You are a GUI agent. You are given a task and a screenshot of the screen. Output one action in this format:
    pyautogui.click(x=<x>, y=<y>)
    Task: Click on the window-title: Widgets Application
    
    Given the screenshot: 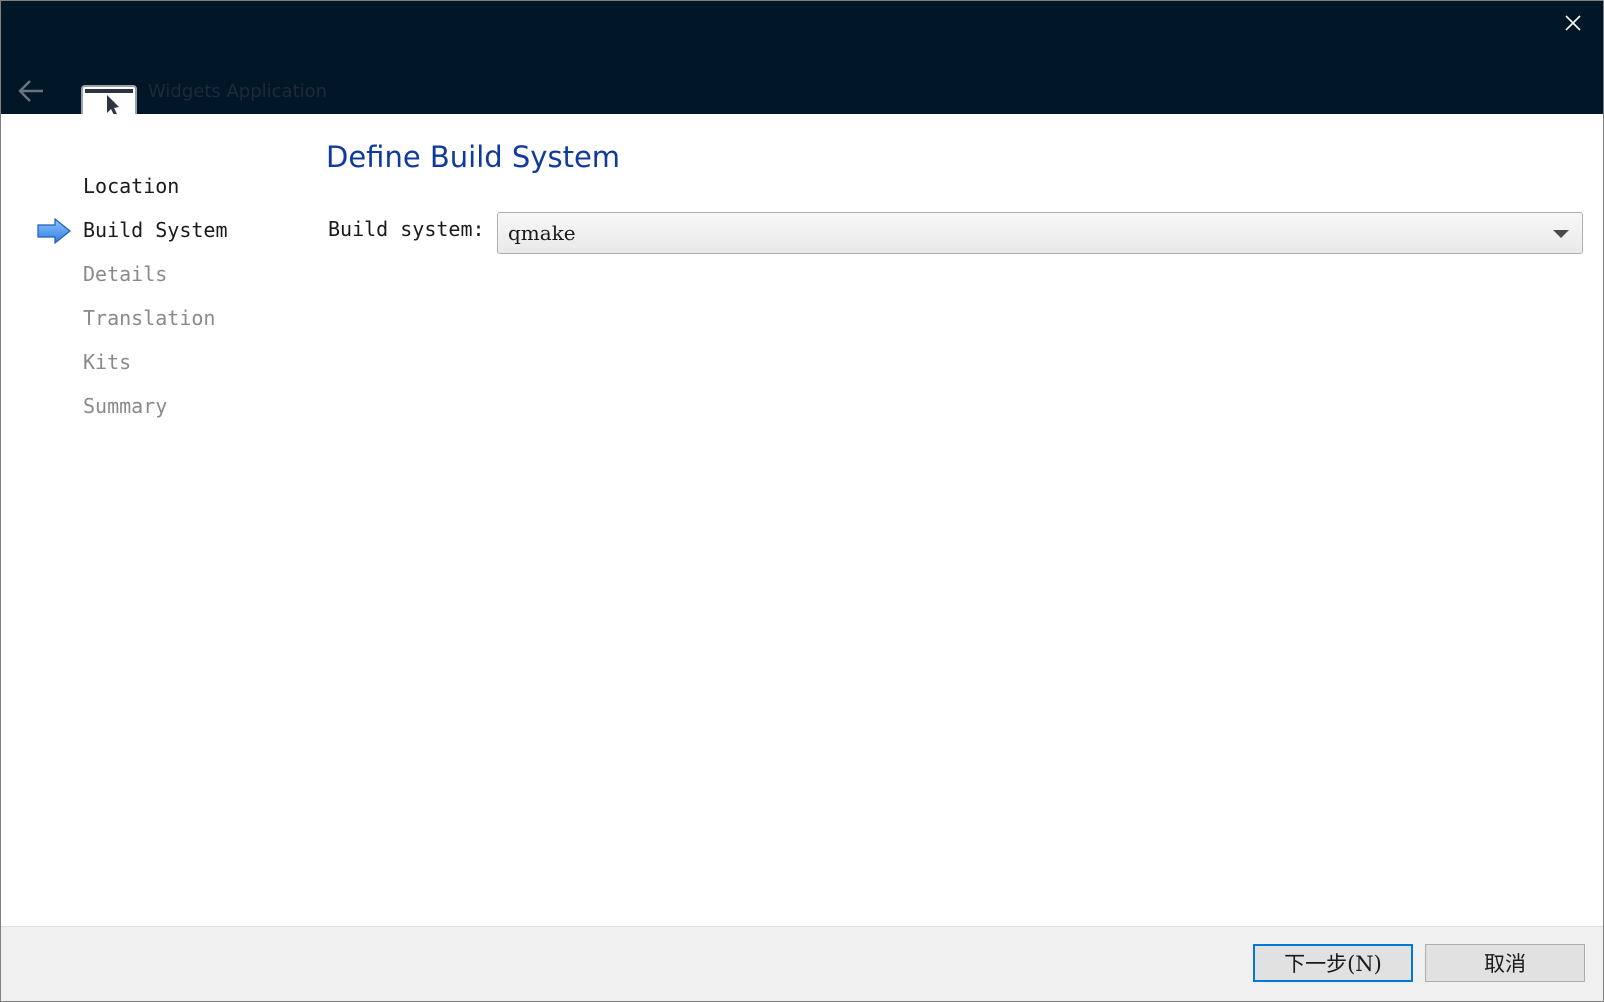 What is the action you would take?
    pyautogui.click(x=238, y=91)
    